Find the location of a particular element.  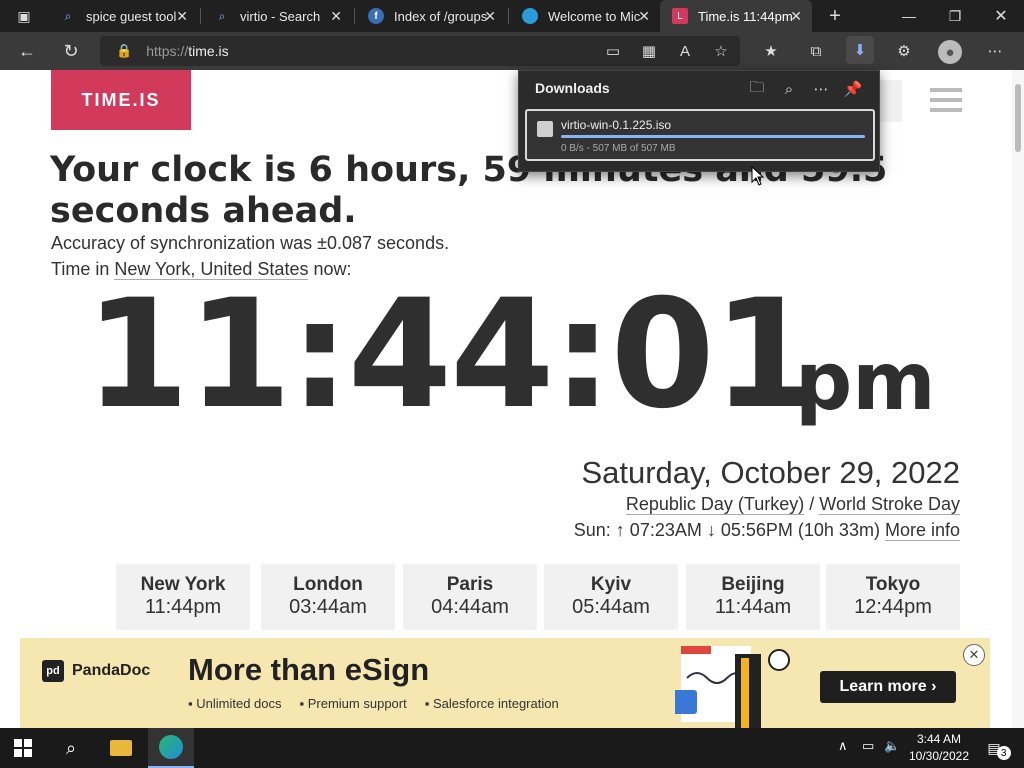

windows-taskbar: ⌕ ∧ ▭ 🔈 3:44 AM 10/30/2022 ▤ 3 is located at coordinates (512, 748).